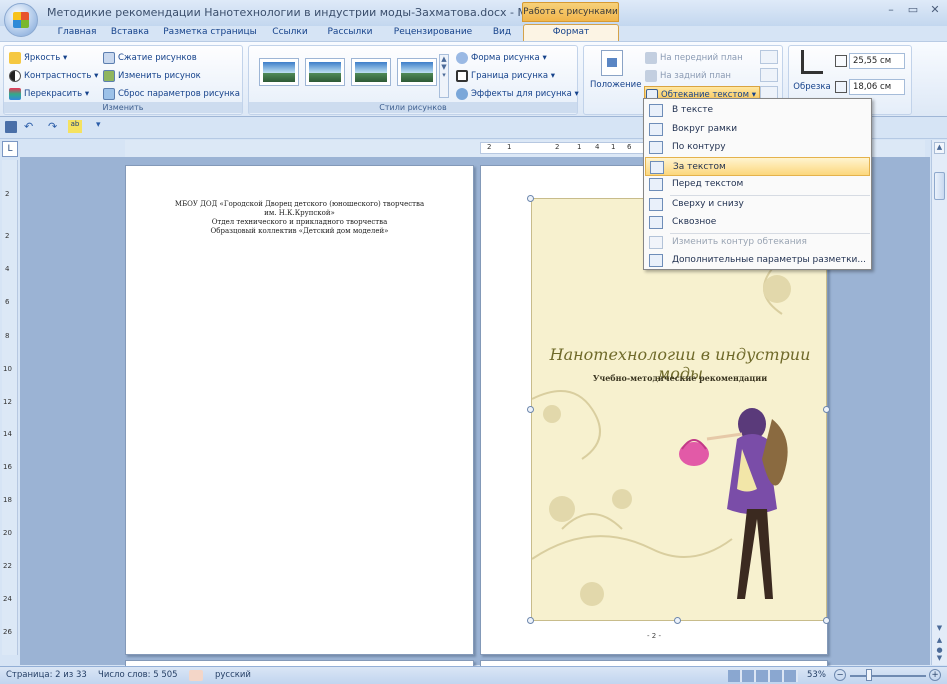 The height and width of the screenshot is (684, 947). I want to click on contrast-button: Контрастность ▾, so click(53, 76).